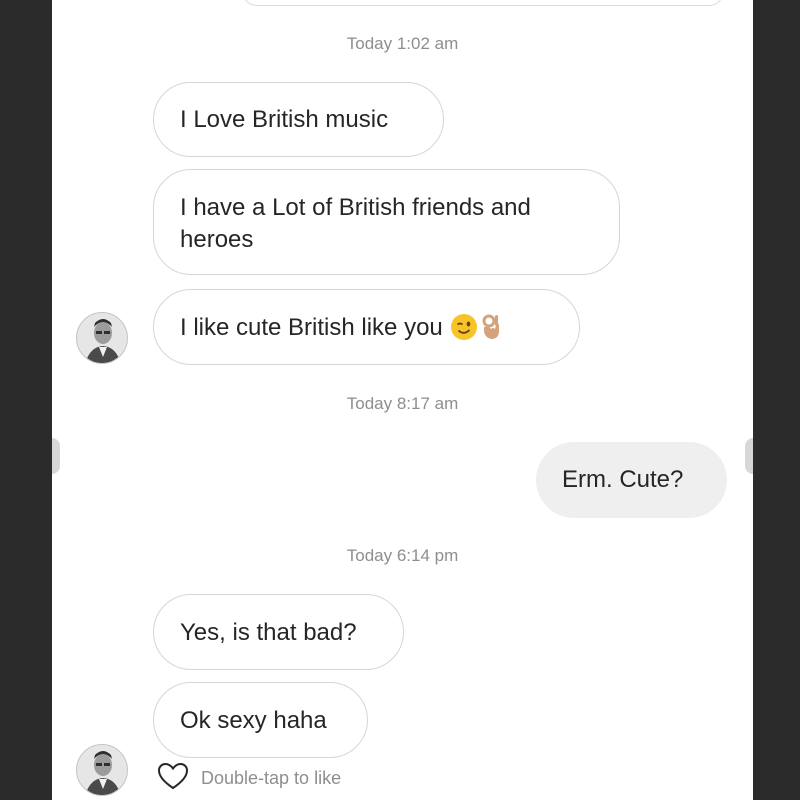 The image size is (800, 800). What do you see at coordinates (217, 239) in the screenshot?
I see `message-text: heroes` at bounding box center [217, 239].